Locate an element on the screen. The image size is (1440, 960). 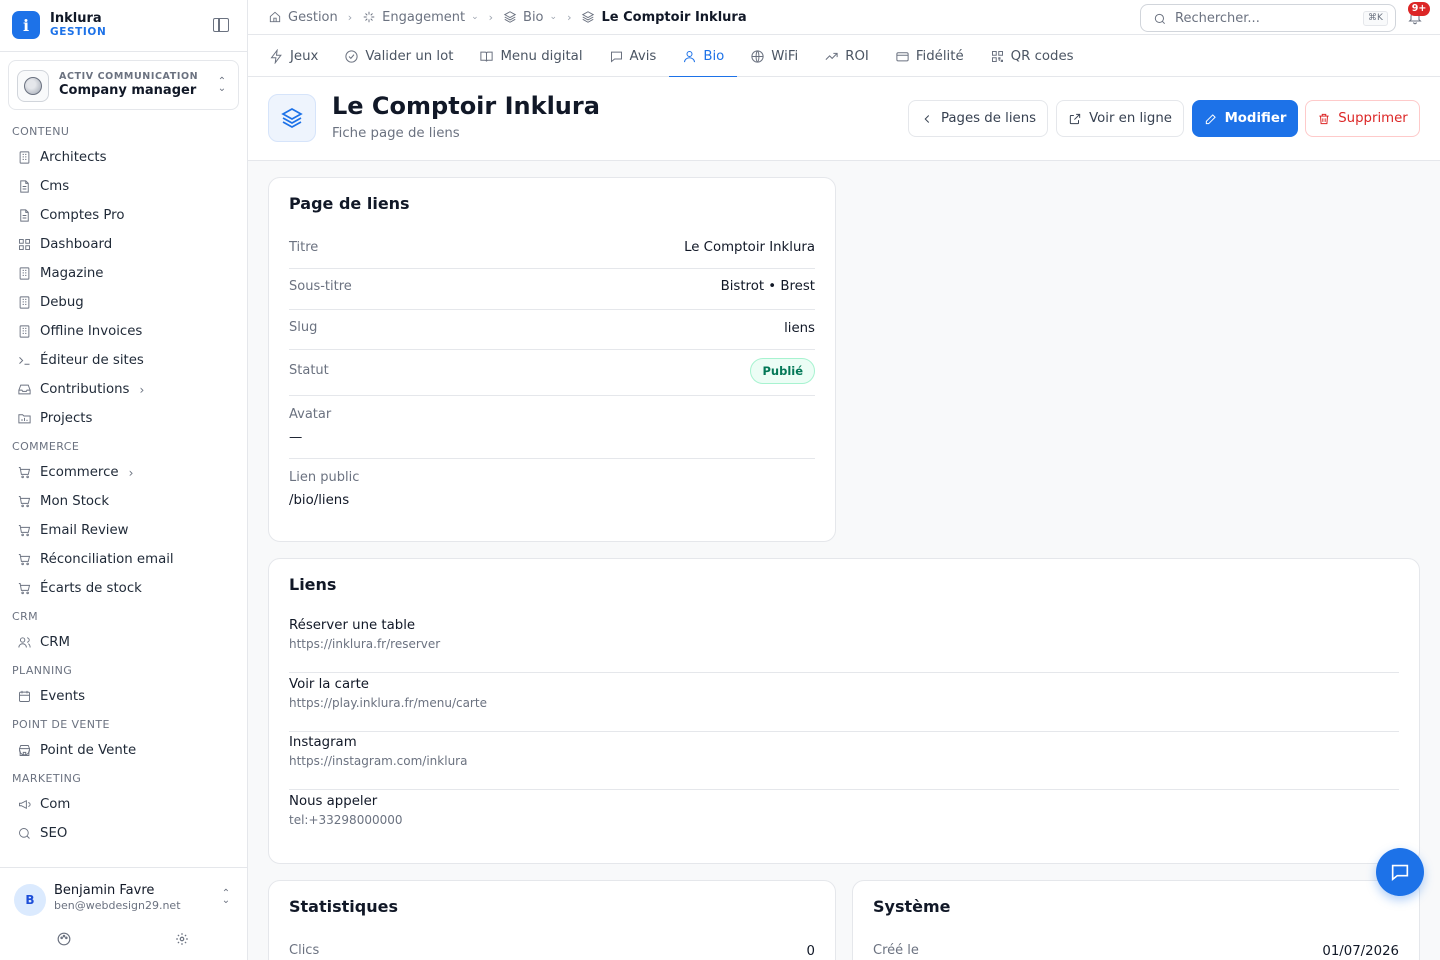
row-titre: Titre Le Comptoir Inklura is located at coordinates (552, 248).